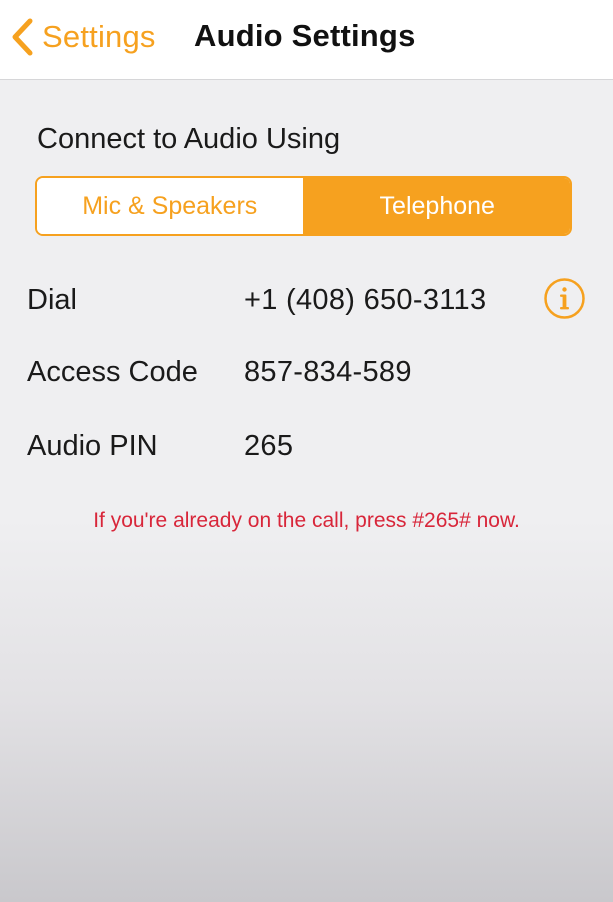 This screenshot has width=613, height=902. Describe the element at coordinates (171, 206) in the screenshot. I see `segment-mic-speakers: Mic & Speakers` at that location.